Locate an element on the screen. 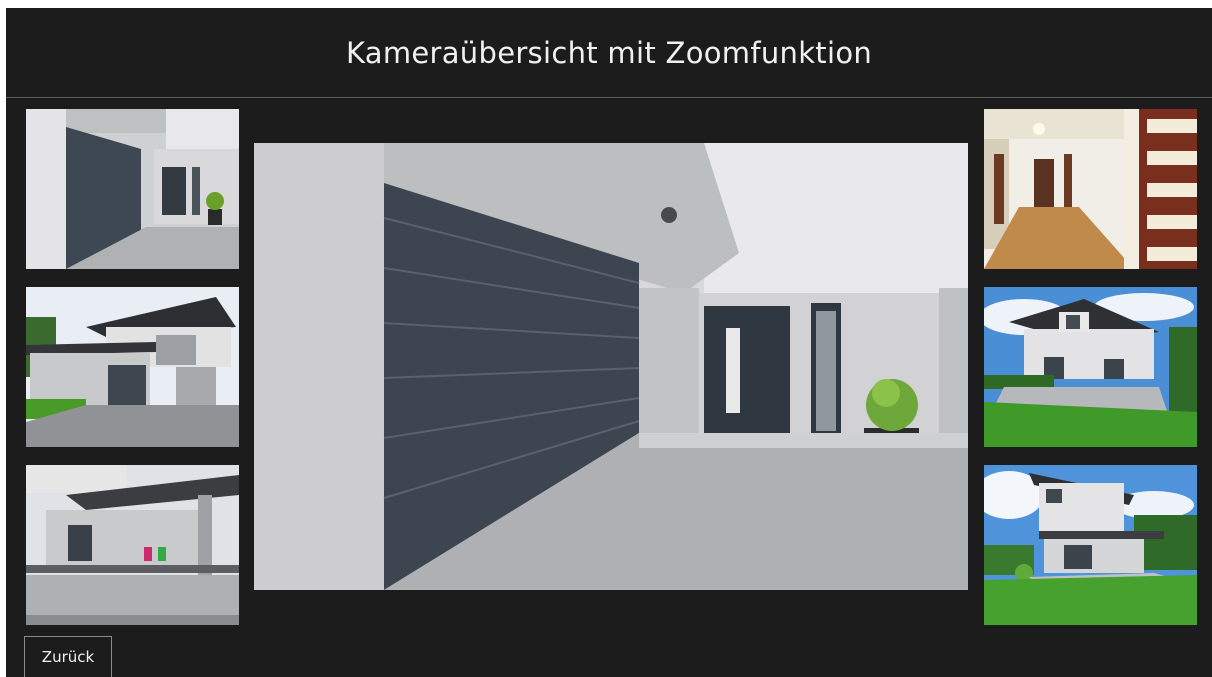  garage-entrance-image is located at coordinates (132, 189).